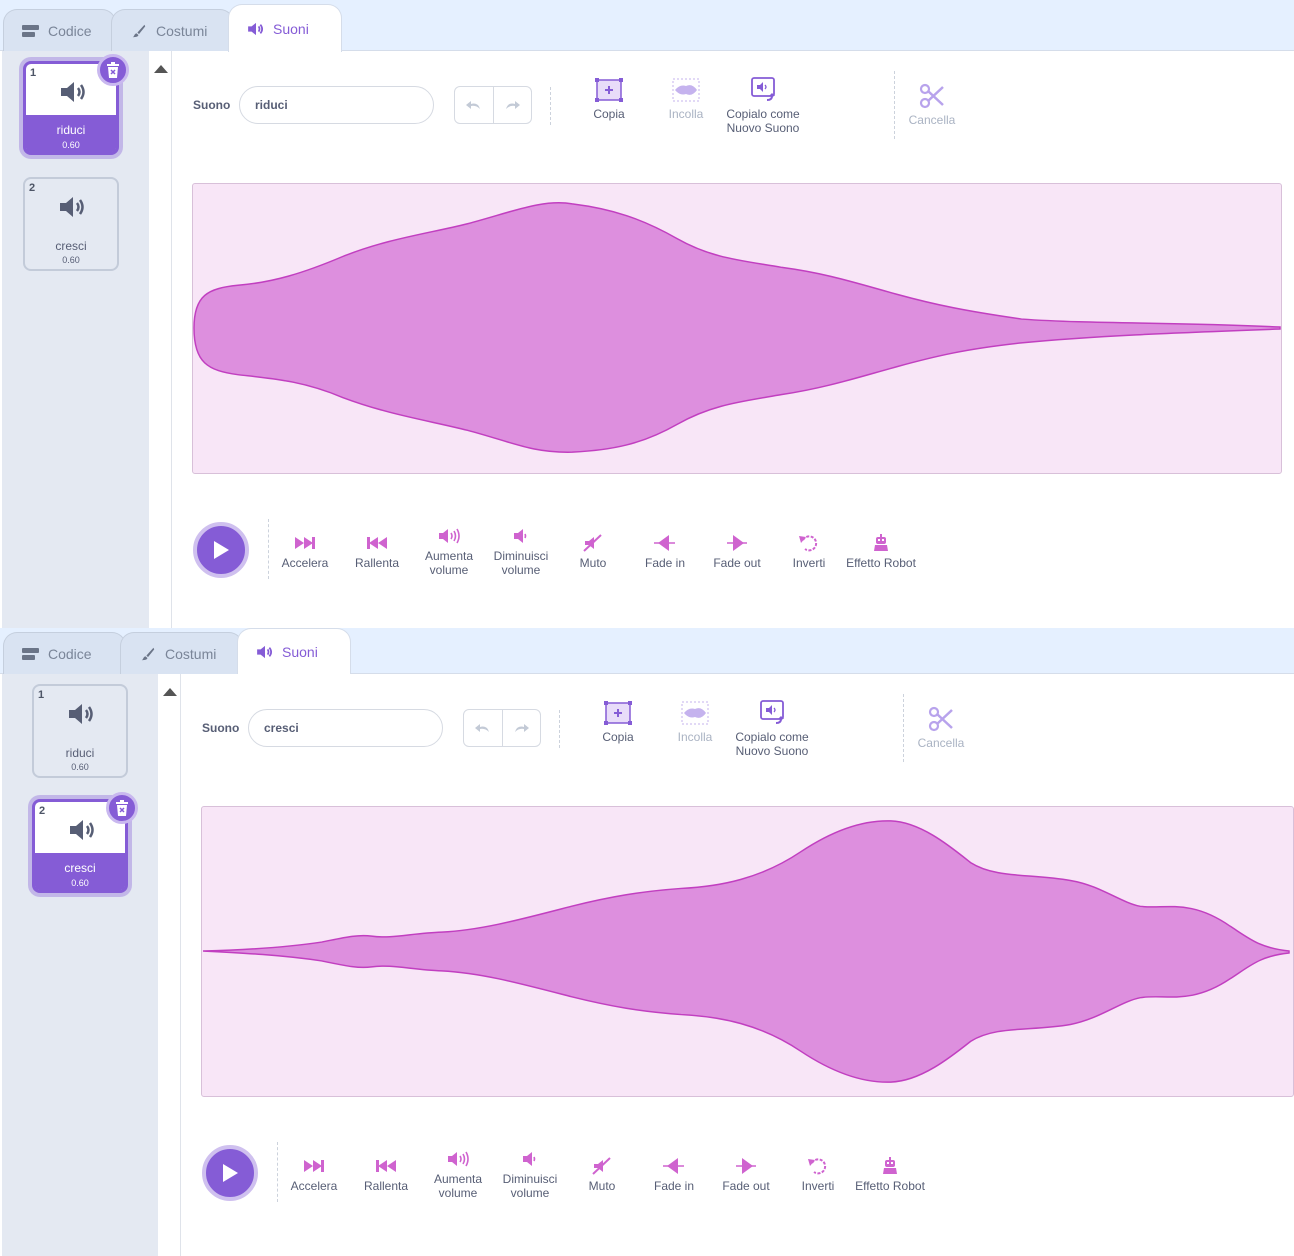  What do you see at coordinates (695, 713) in the screenshot?
I see `paste-wave-icon` at bounding box center [695, 713].